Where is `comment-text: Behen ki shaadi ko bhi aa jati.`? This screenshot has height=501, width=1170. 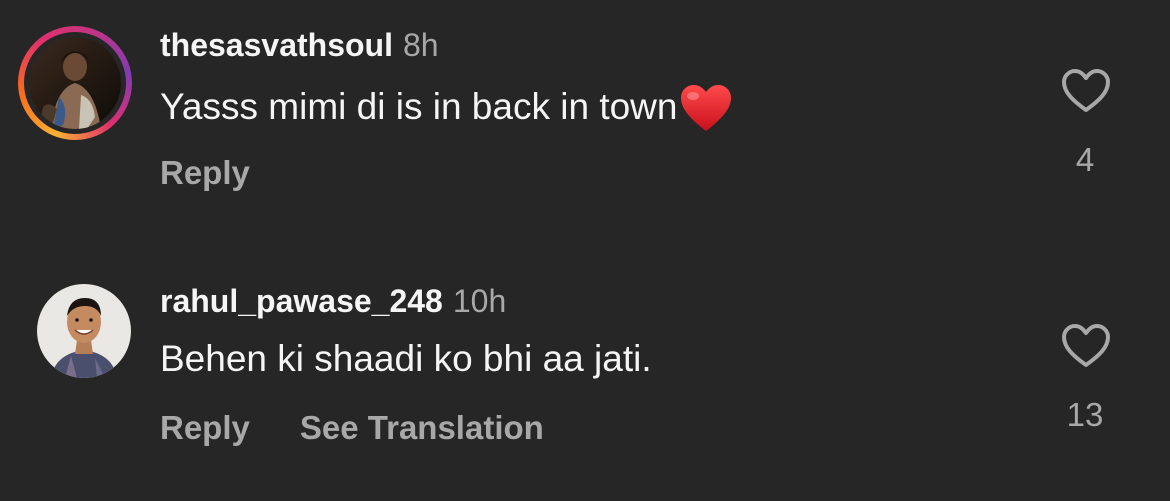 comment-text: Behen ki shaadi ko bhi aa jati. is located at coordinates (406, 359).